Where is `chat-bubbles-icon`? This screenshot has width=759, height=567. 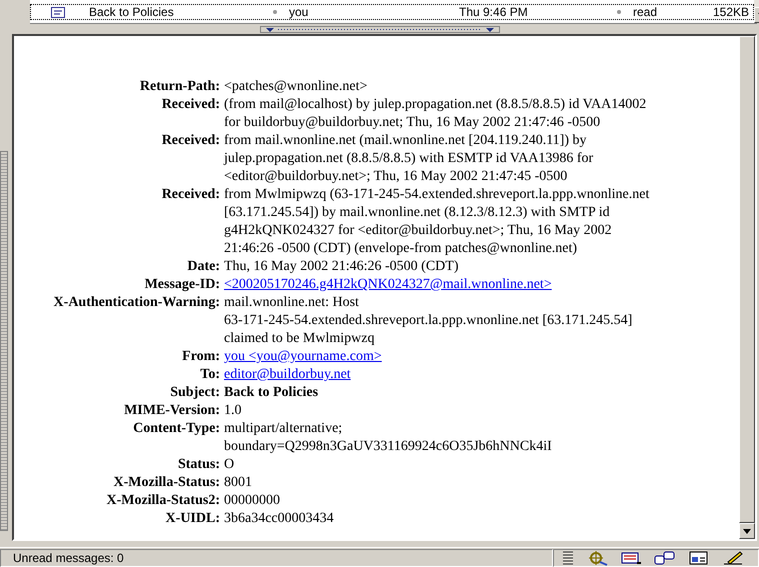
chat-bubbles-icon is located at coordinates (665, 558).